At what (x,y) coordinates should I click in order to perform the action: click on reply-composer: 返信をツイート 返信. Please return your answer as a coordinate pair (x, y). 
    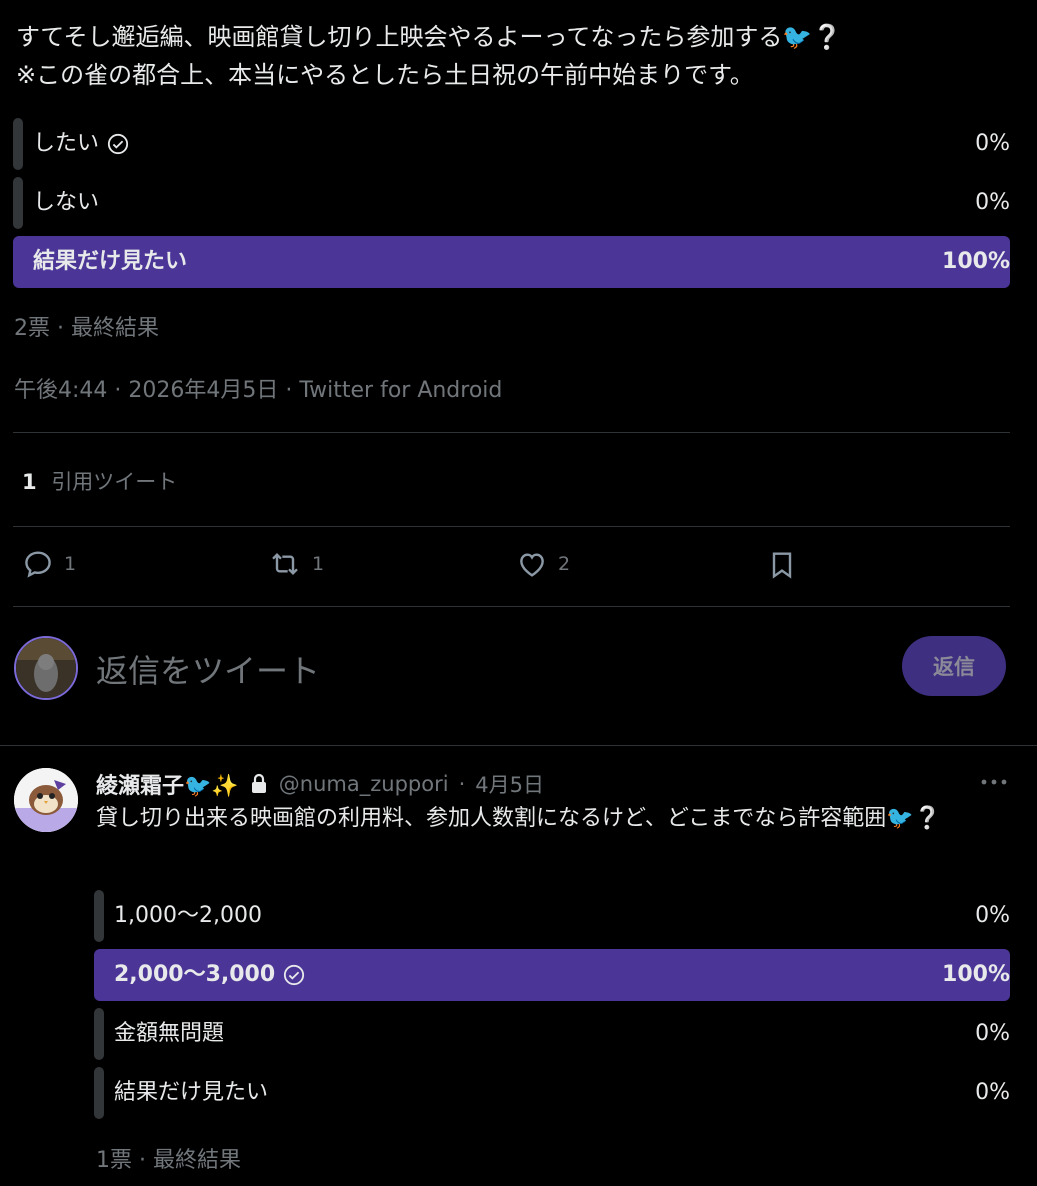
    Looking at the image, I should click on (512, 668).